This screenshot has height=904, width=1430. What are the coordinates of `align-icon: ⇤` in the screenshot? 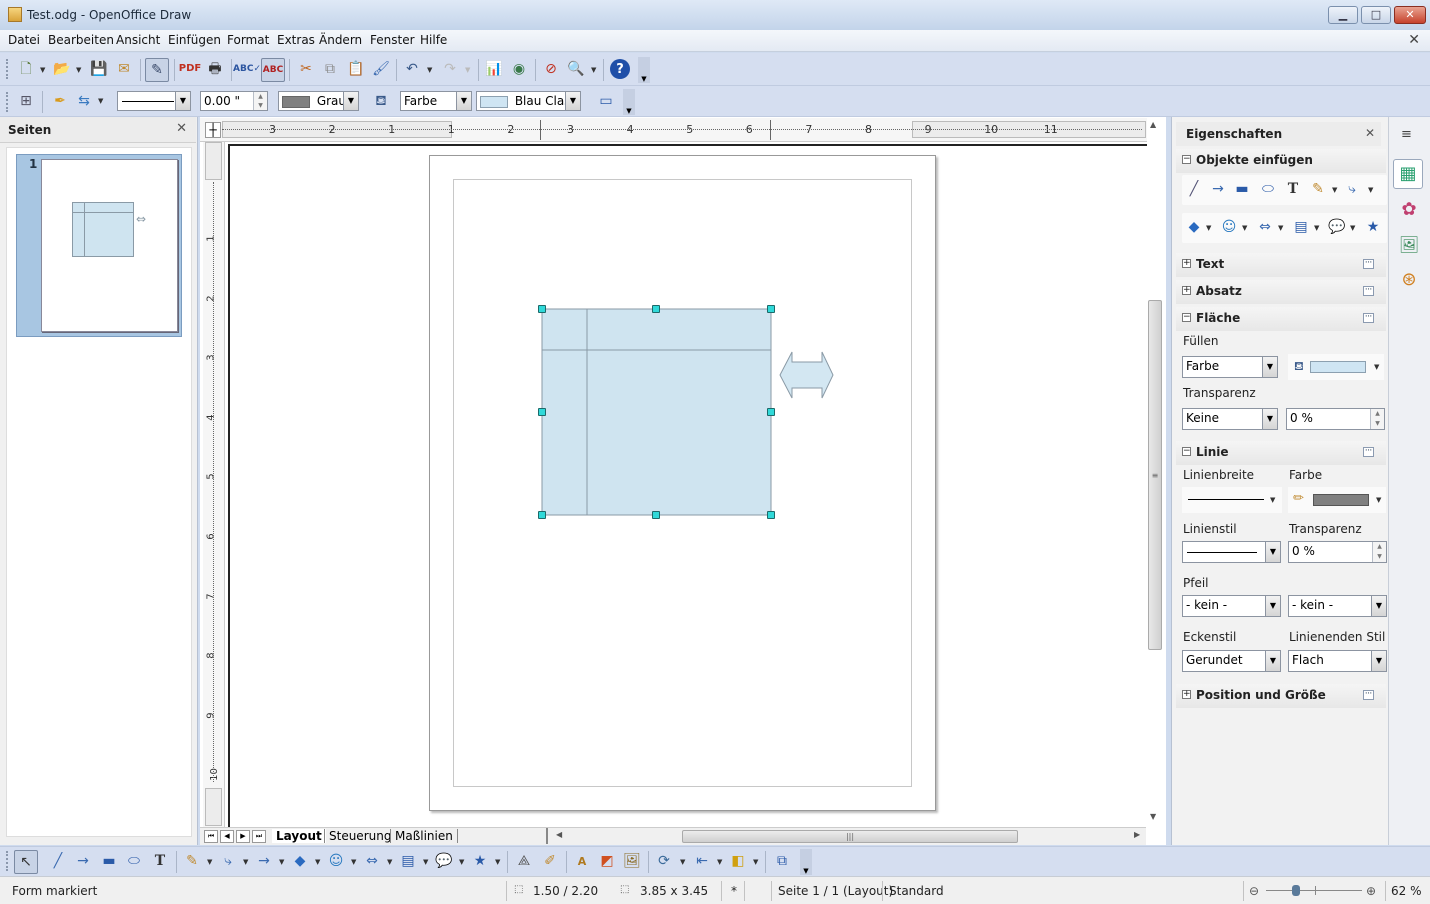 It's located at (702, 861).